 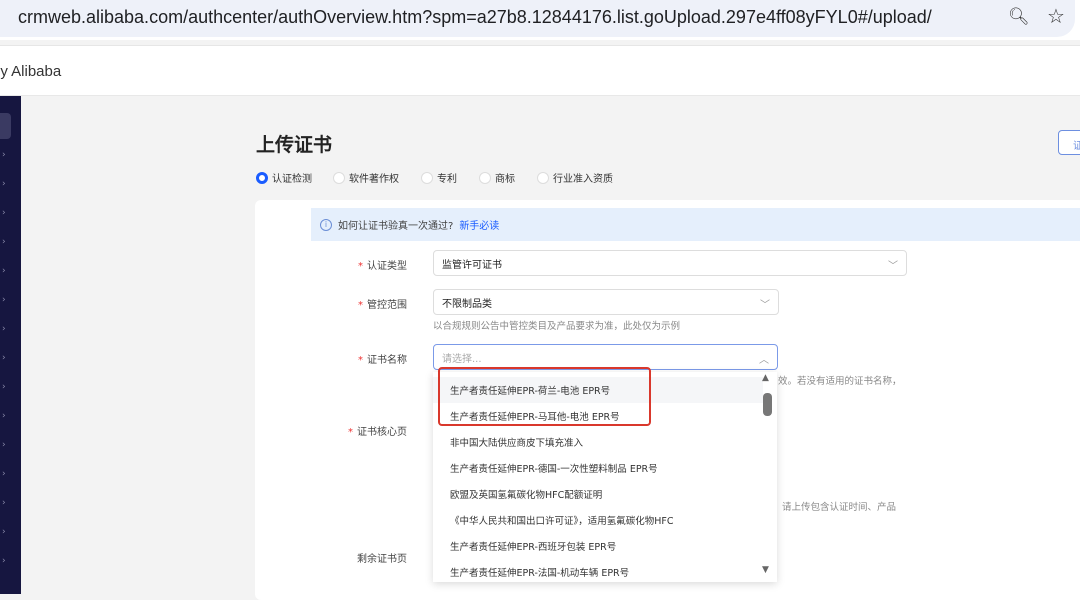 What do you see at coordinates (294, 145) in the screenshot?
I see `page-title: 上传证书` at bounding box center [294, 145].